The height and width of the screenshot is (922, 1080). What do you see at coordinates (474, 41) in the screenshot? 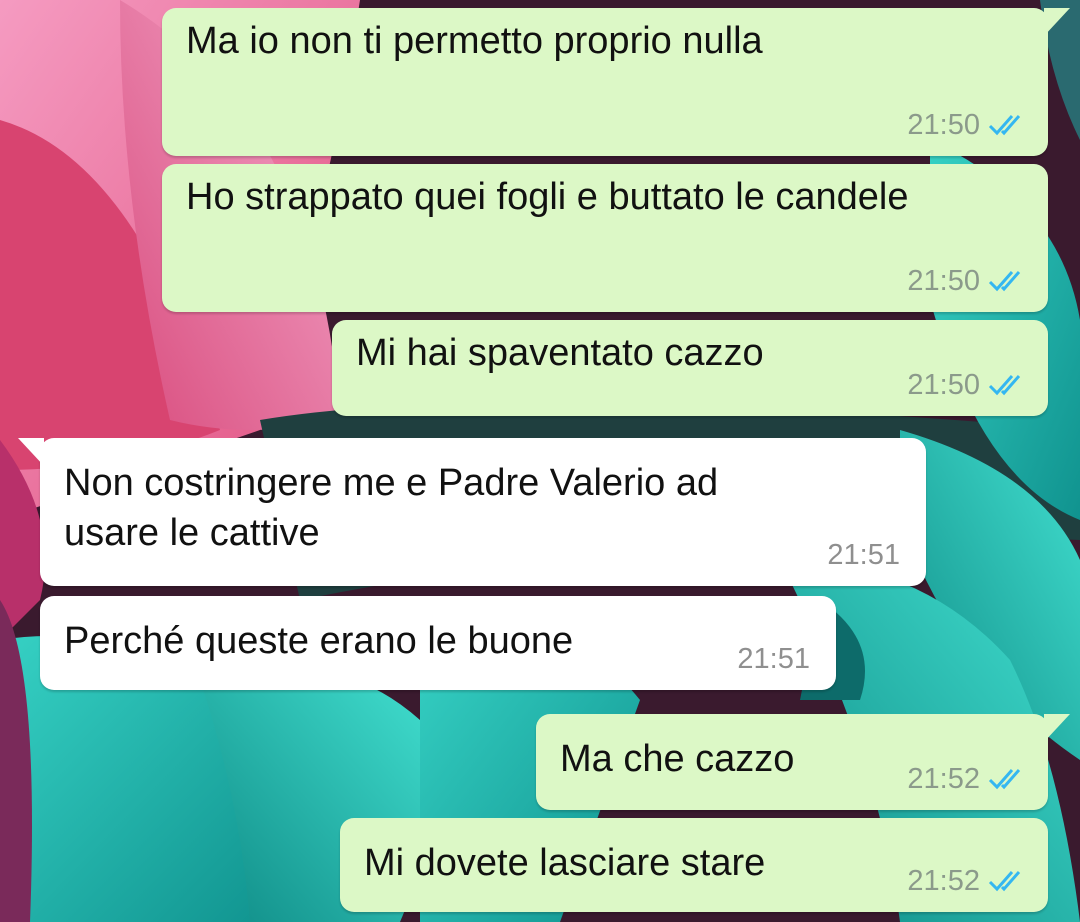
I see `message-text: Ma io non ti permetto proprio nulla` at bounding box center [474, 41].